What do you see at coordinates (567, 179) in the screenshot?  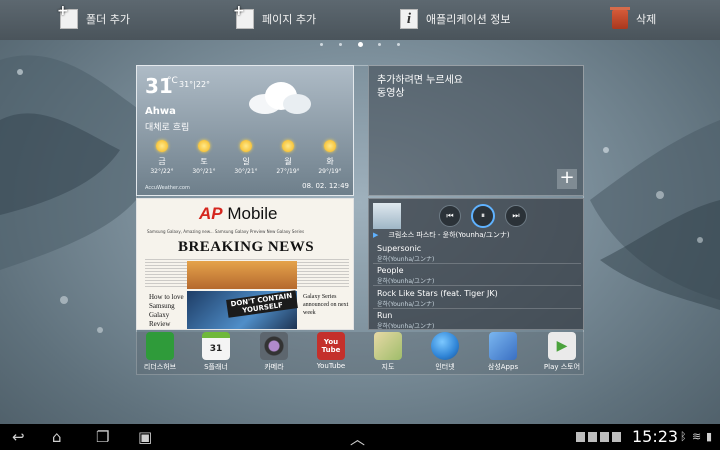 I see `add-video-button: +` at bounding box center [567, 179].